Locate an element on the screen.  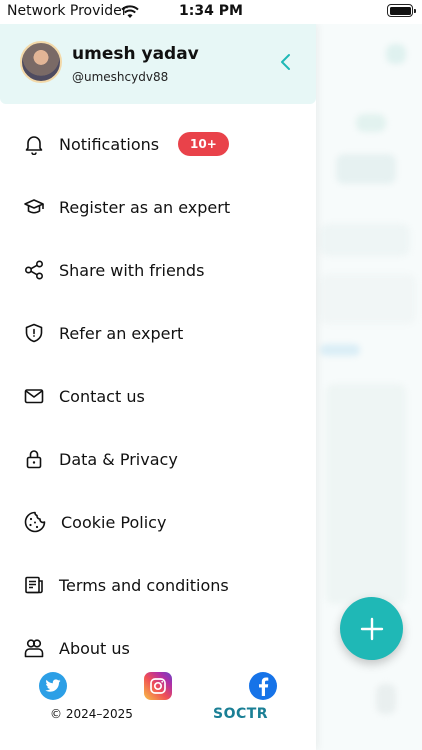
clock: 1:34 PM is located at coordinates (211, 11).